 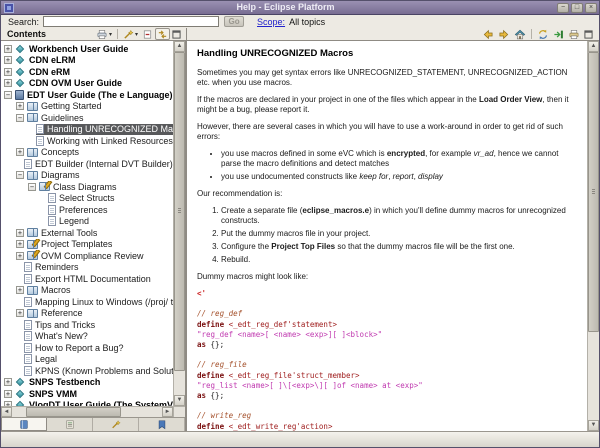 I want to click on tree-horizontal-scrollbar: ◄ ►, so click(x=87, y=411).